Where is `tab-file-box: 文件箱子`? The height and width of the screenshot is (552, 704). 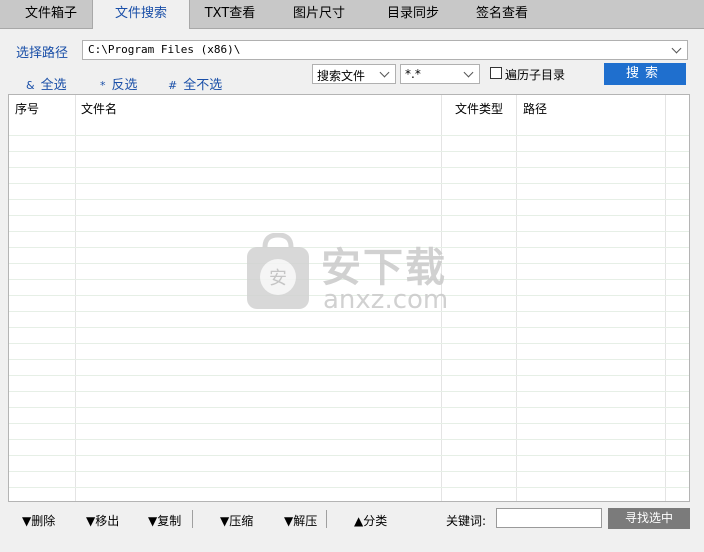
tab-file-box: 文件箱子 is located at coordinates (51, 14).